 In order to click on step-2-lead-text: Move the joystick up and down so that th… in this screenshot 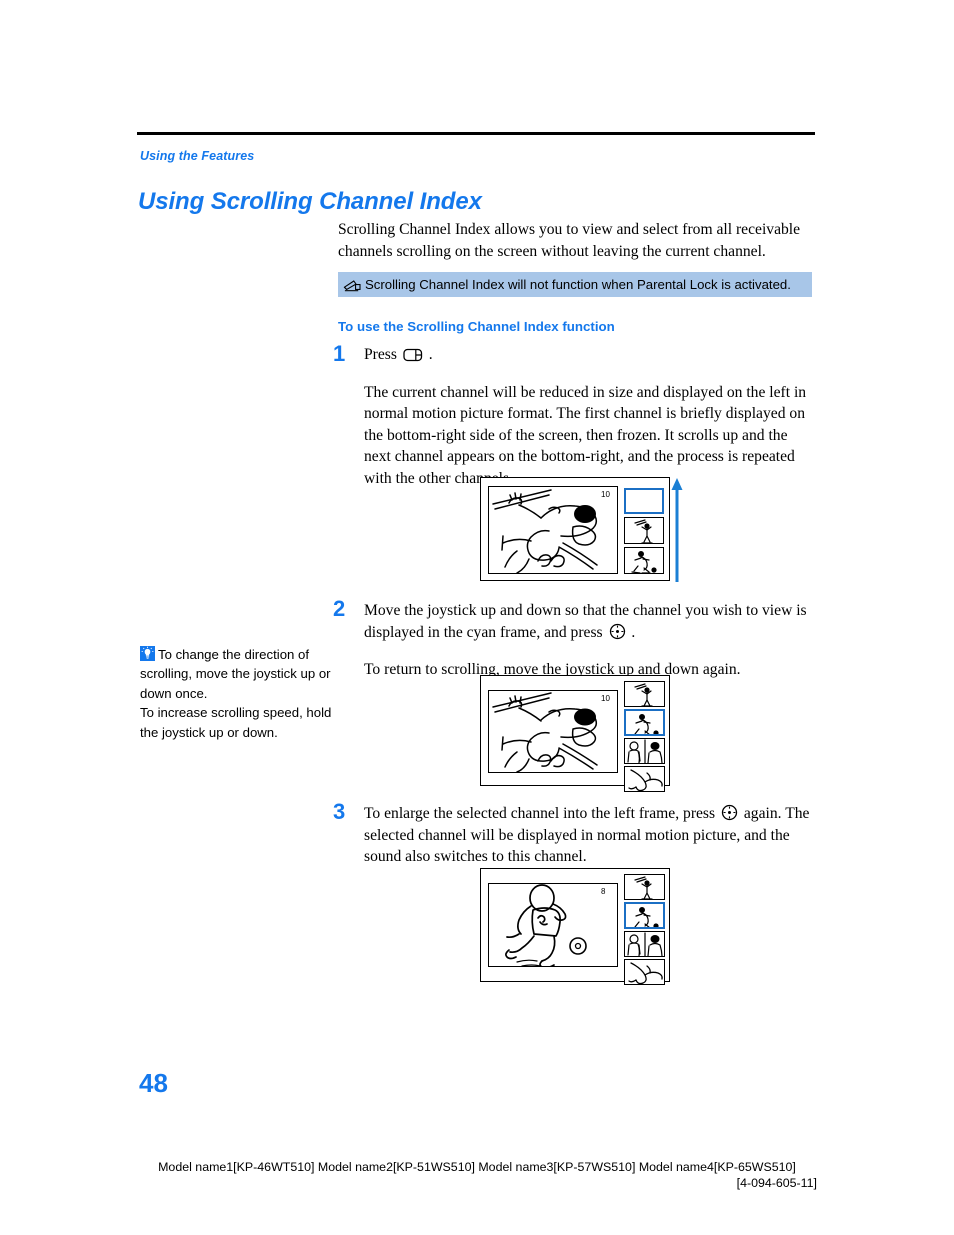, I will do `click(585, 621)`.